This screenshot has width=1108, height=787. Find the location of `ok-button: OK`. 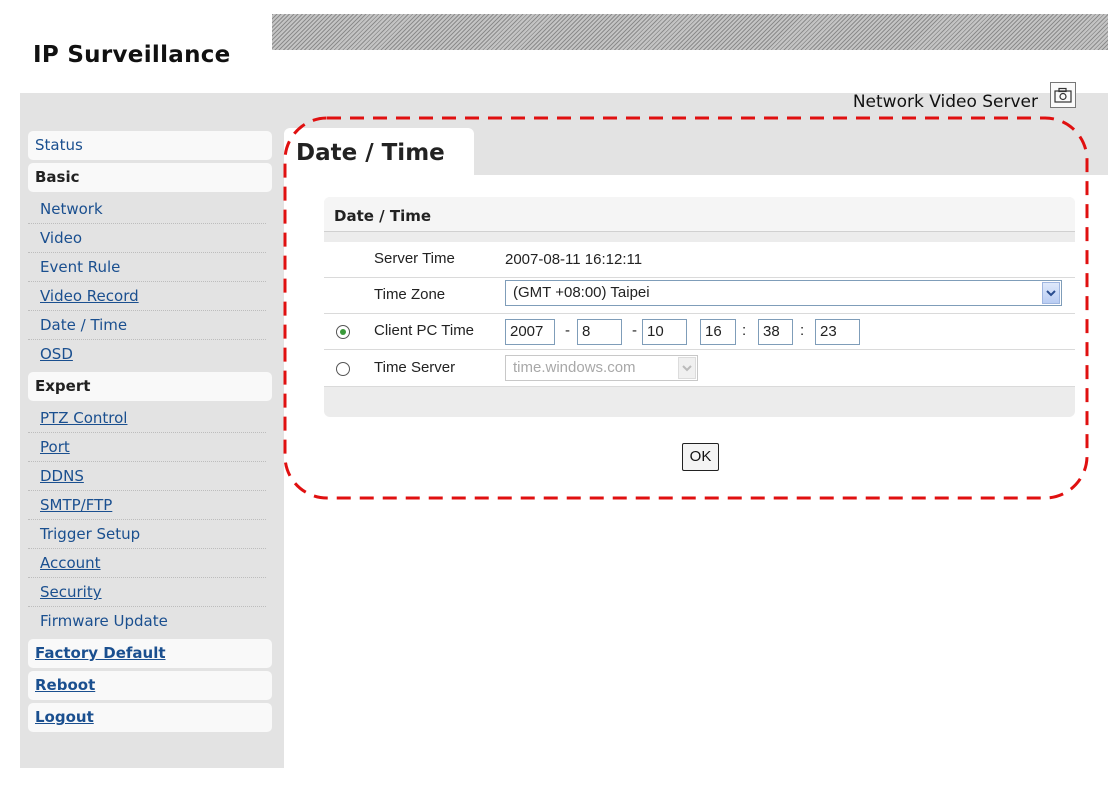

ok-button: OK is located at coordinates (700, 457).